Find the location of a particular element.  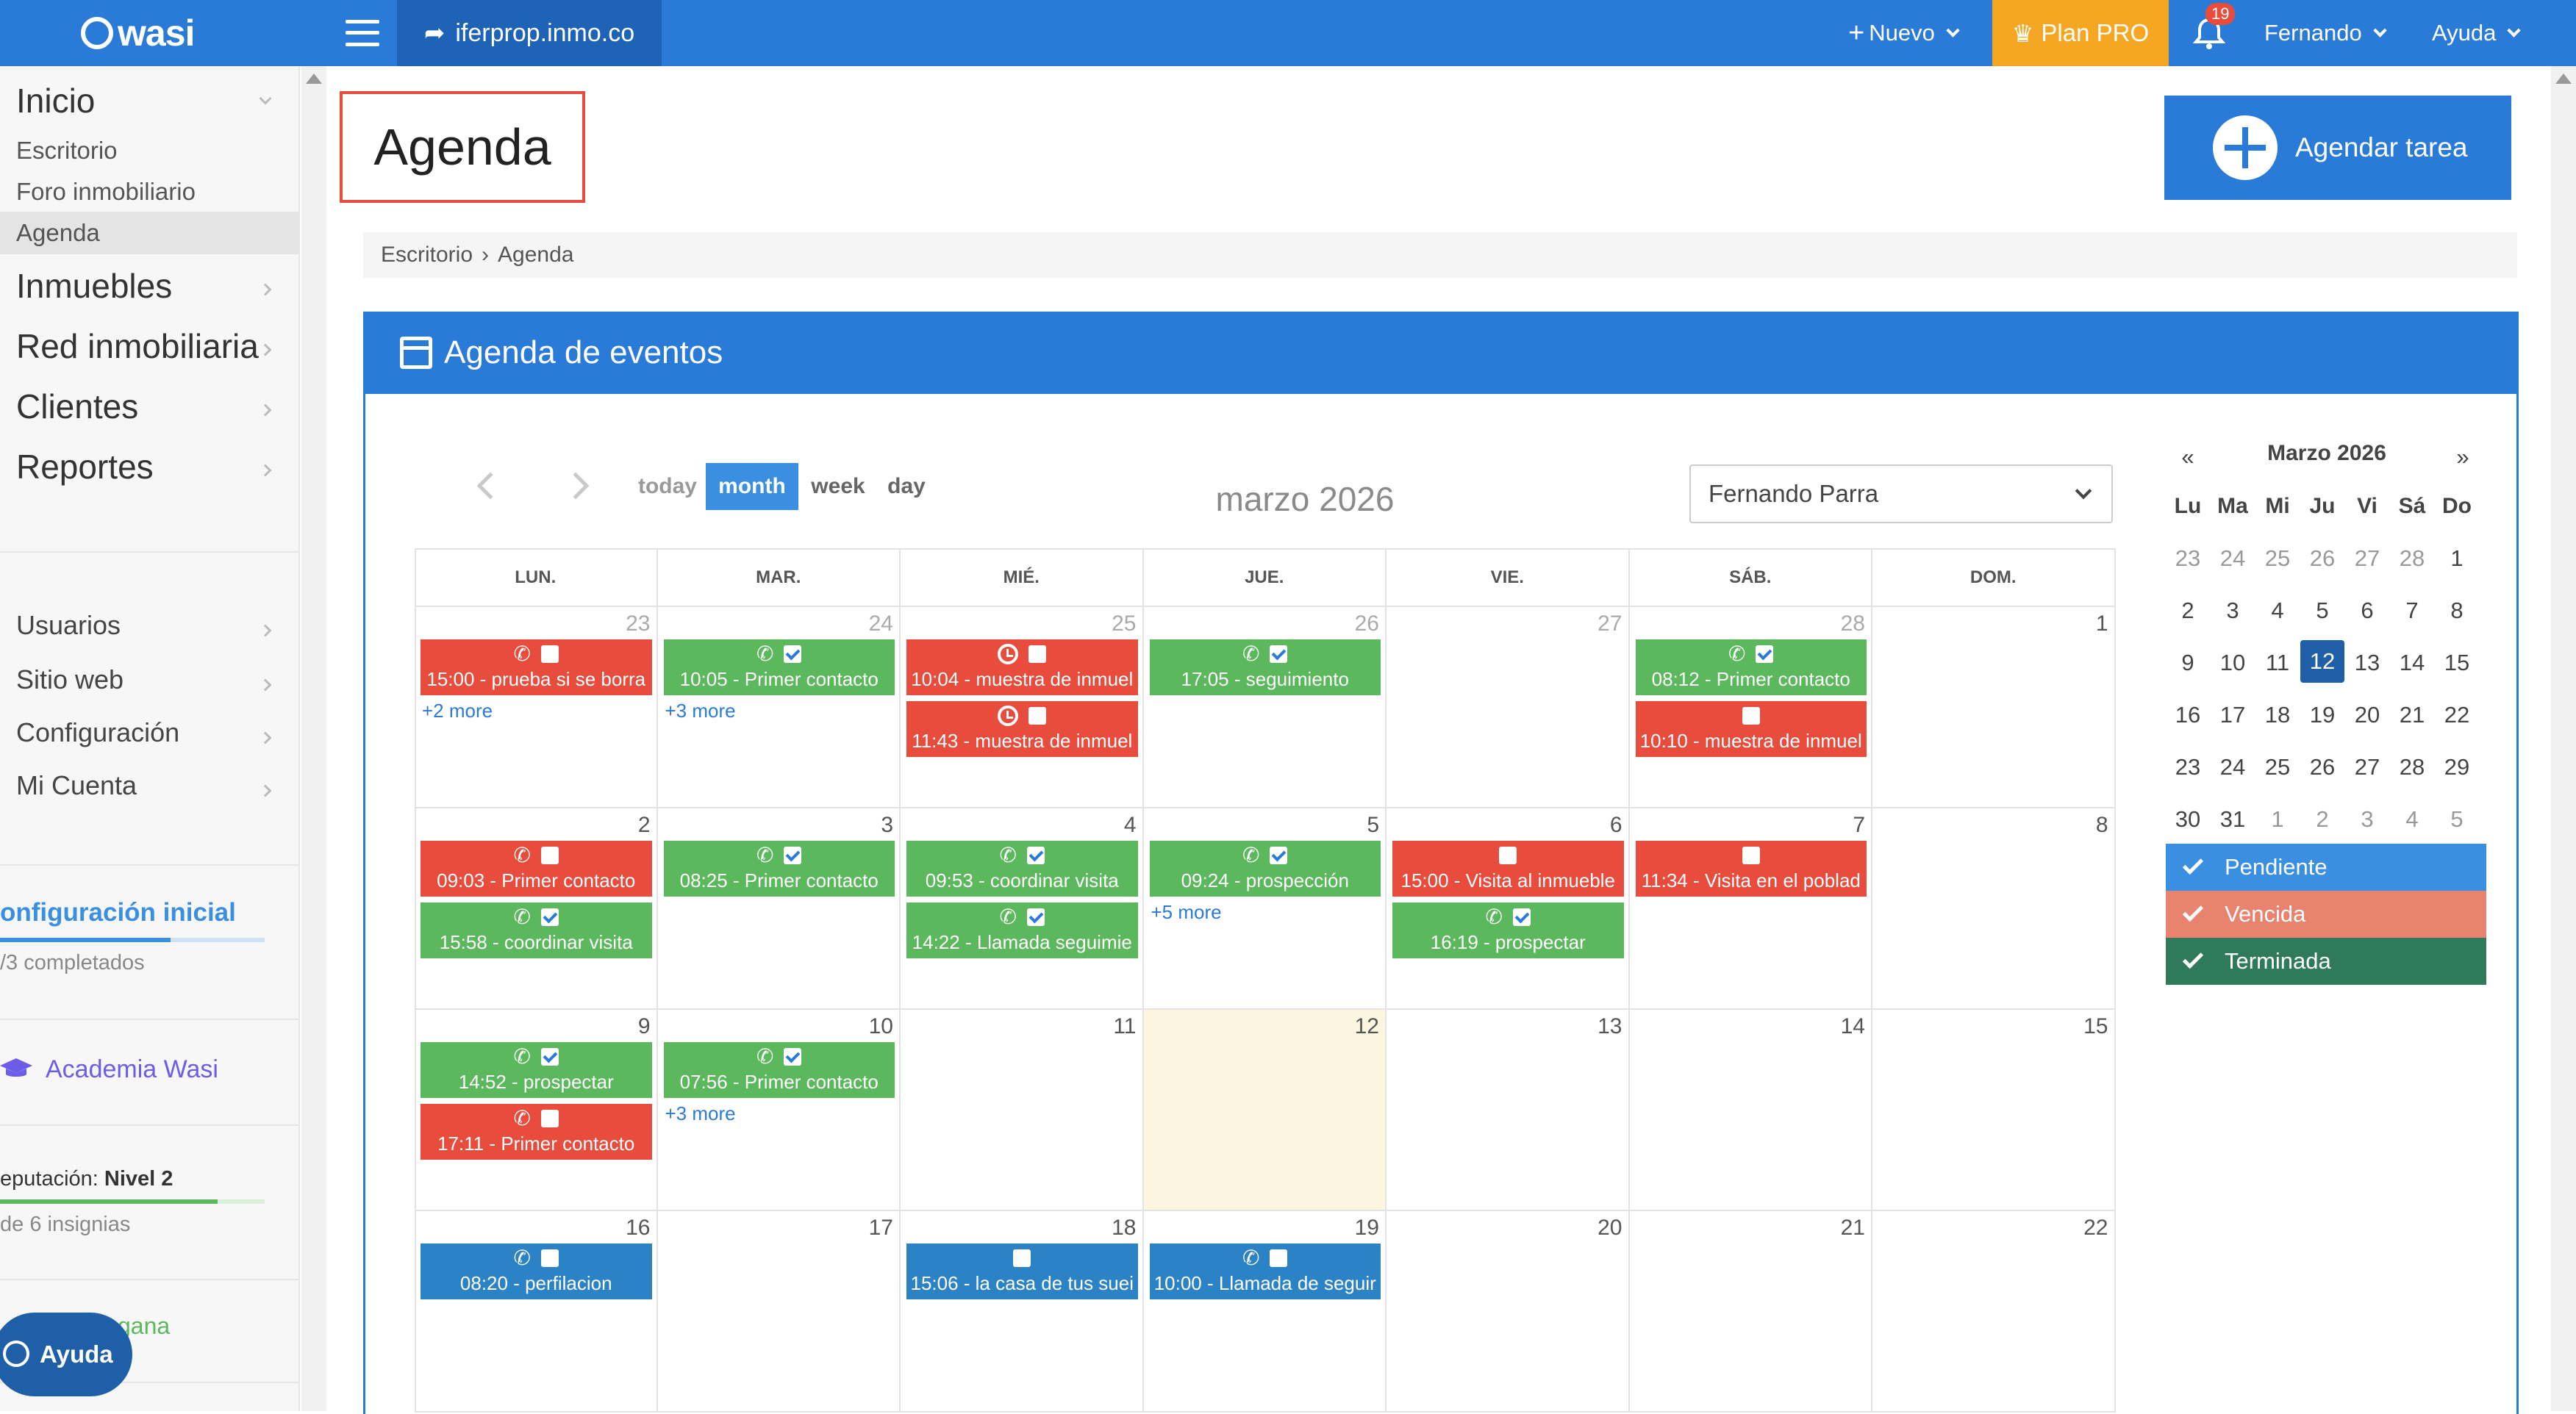

calendar-event: ✆ 08:20 - perfilacion is located at coordinates (536, 1271).